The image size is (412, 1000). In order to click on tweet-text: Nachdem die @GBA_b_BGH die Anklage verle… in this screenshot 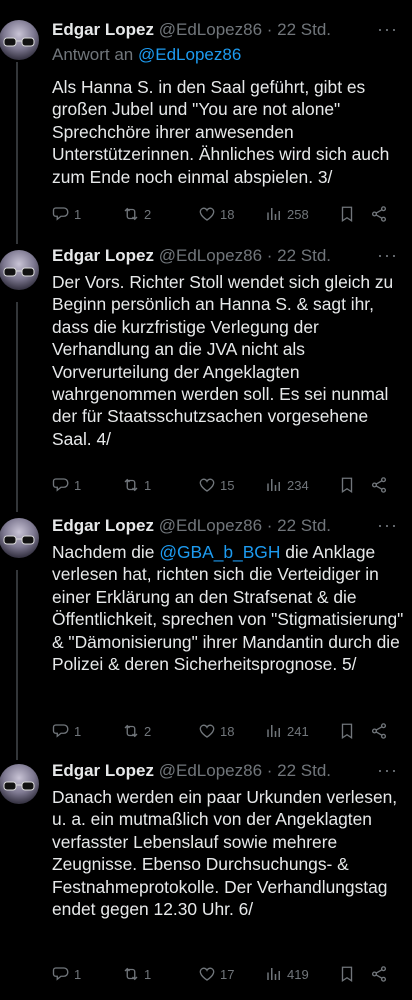, I will do `click(228, 608)`.